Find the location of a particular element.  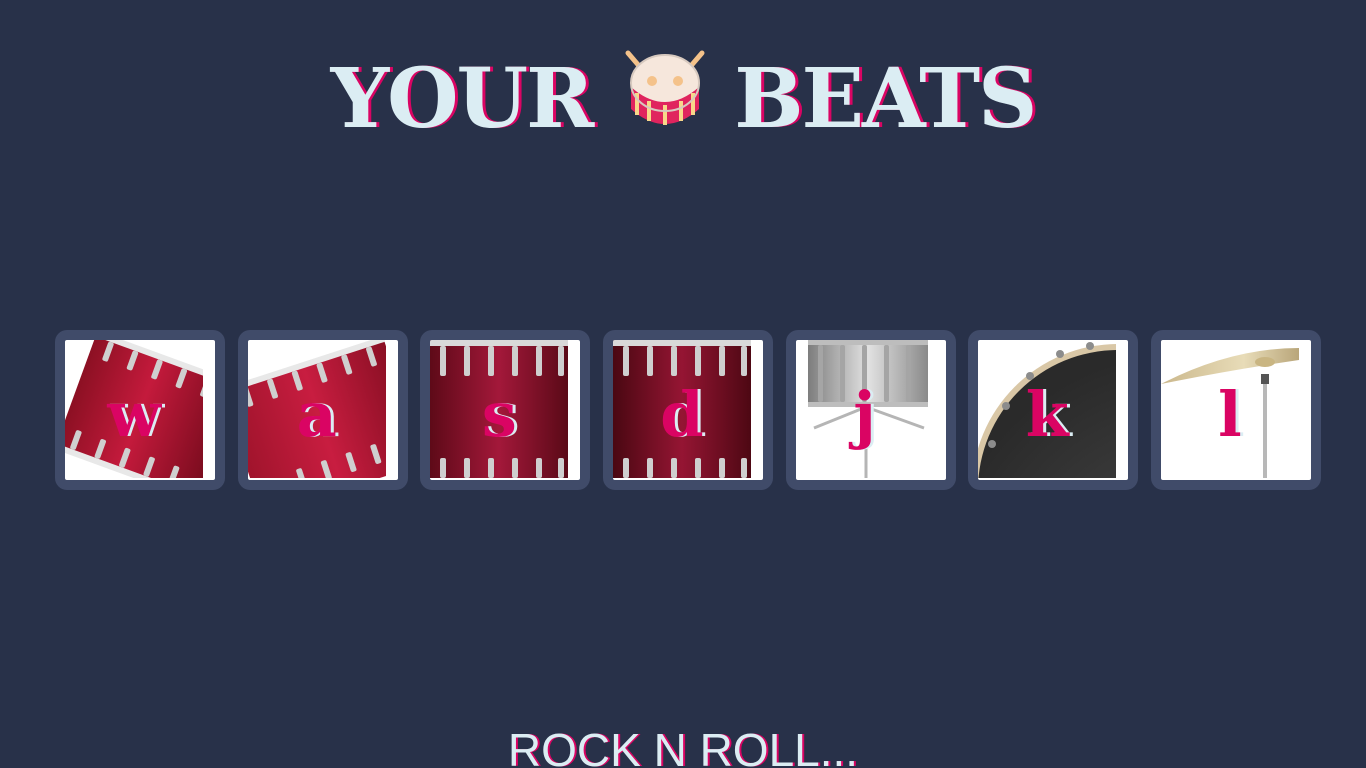

drum-key-l: l is located at coordinates (1235, 410).